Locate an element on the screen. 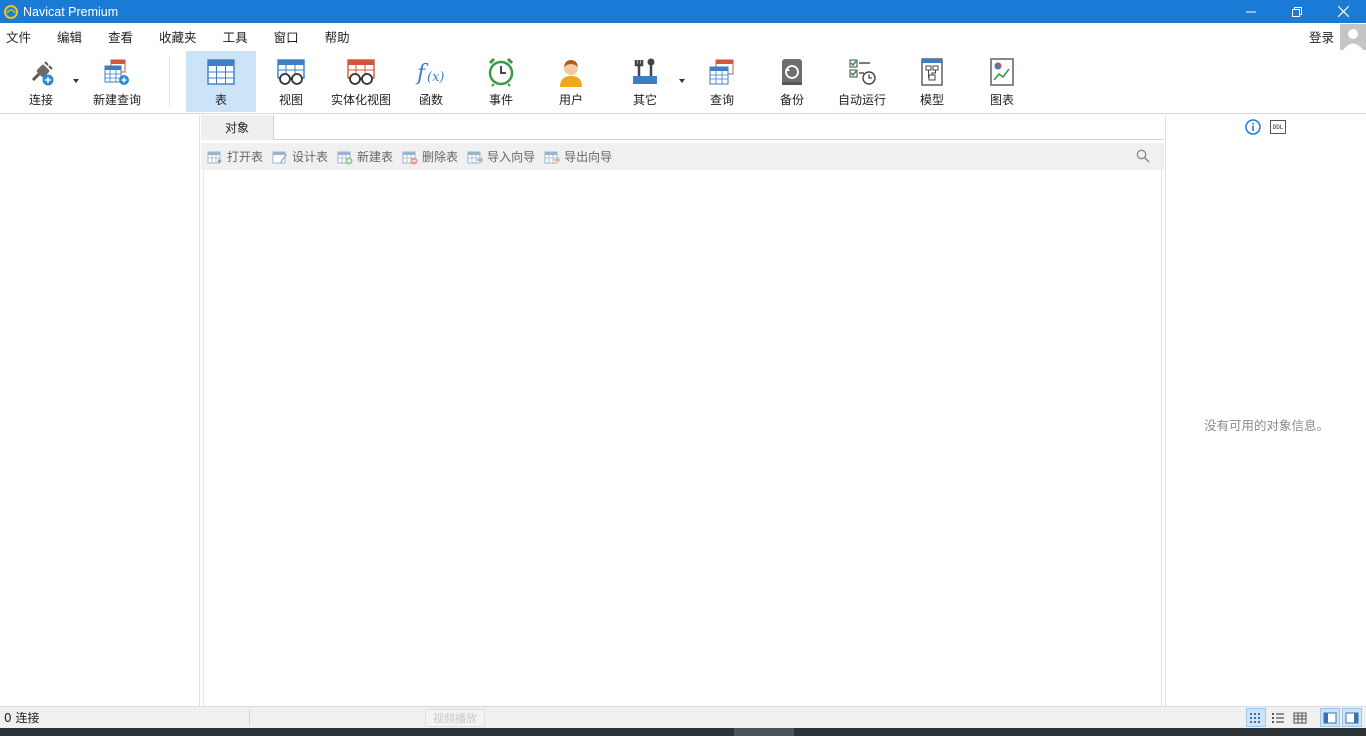 The width and height of the screenshot is (1366, 736). close-icon is located at coordinates (1343, 11).